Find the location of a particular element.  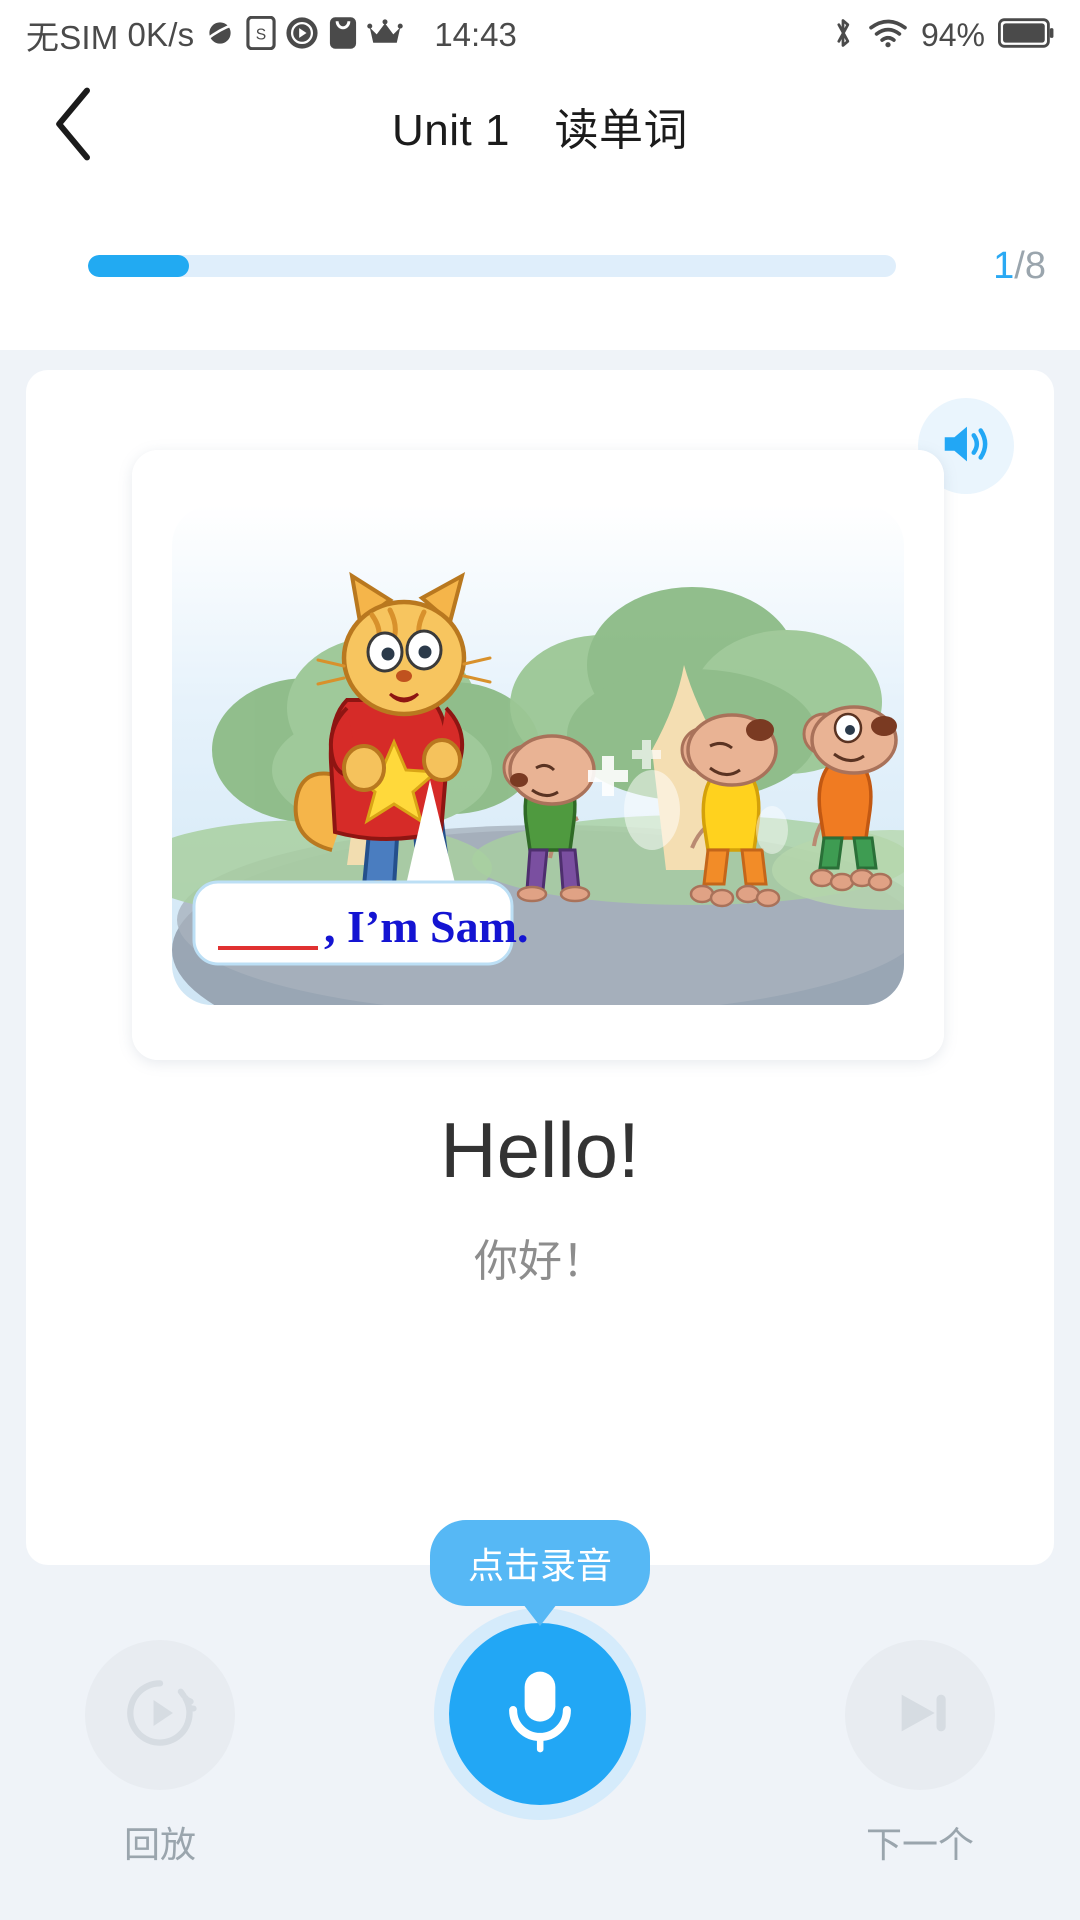

play-progress-circle-icon is located at coordinates (160, 1715).